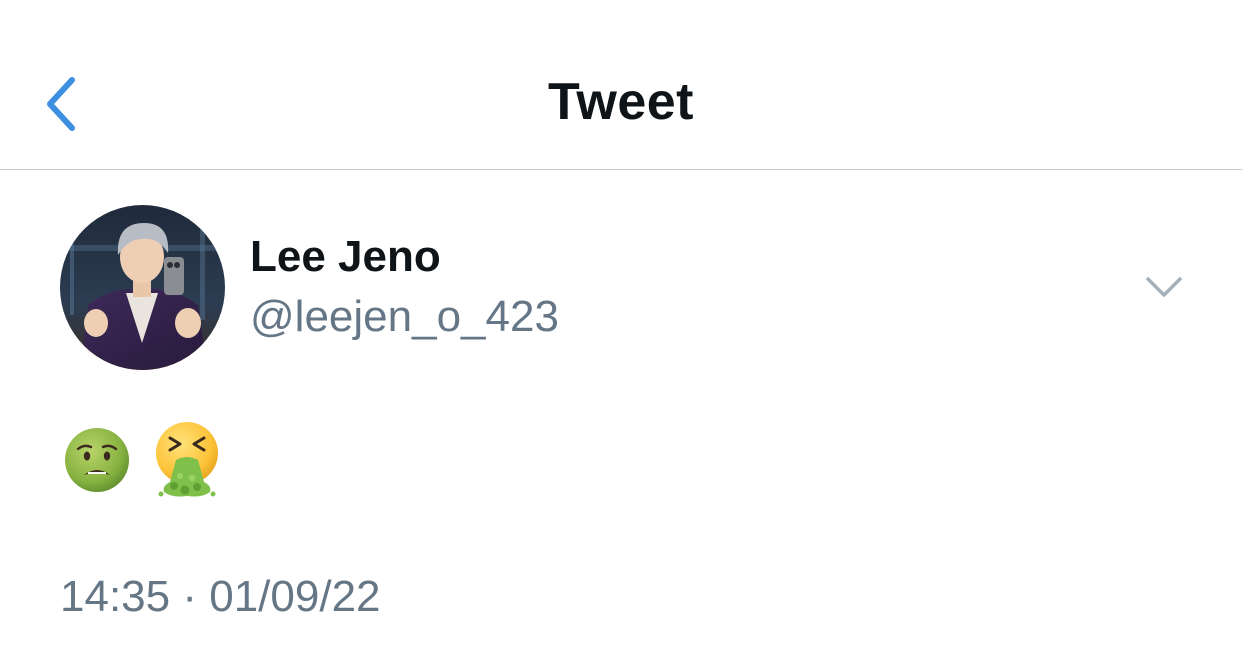 This screenshot has width=1242, height=660. I want to click on face-vomiting-emoji, so click(187, 459).